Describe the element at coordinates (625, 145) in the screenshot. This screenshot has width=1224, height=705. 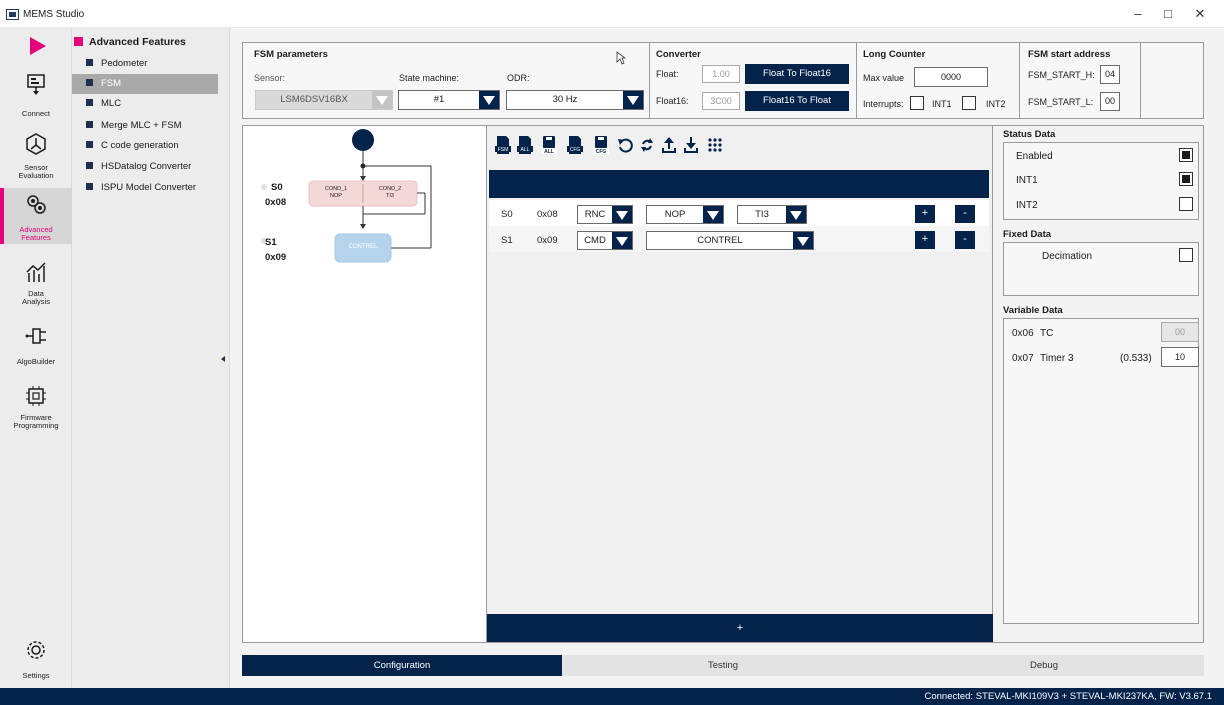
I see `undo-icon` at that location.